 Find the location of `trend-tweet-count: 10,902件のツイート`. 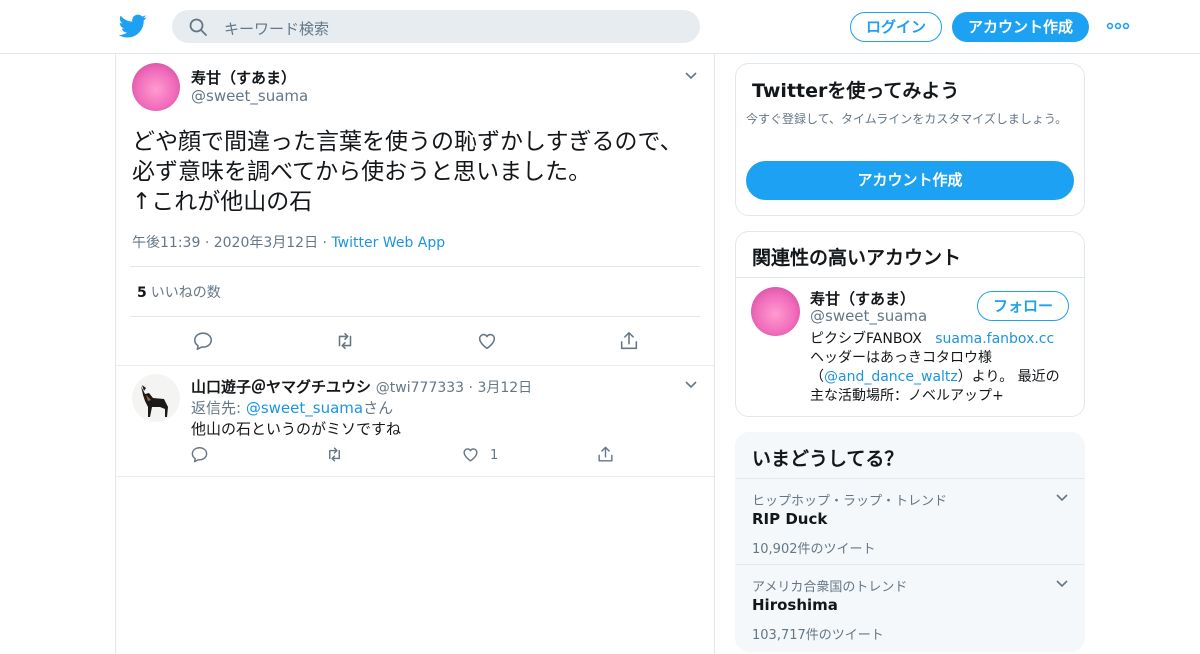

trend-tweet-count: 10,902件のツイート is located at coordinates (814, 549).